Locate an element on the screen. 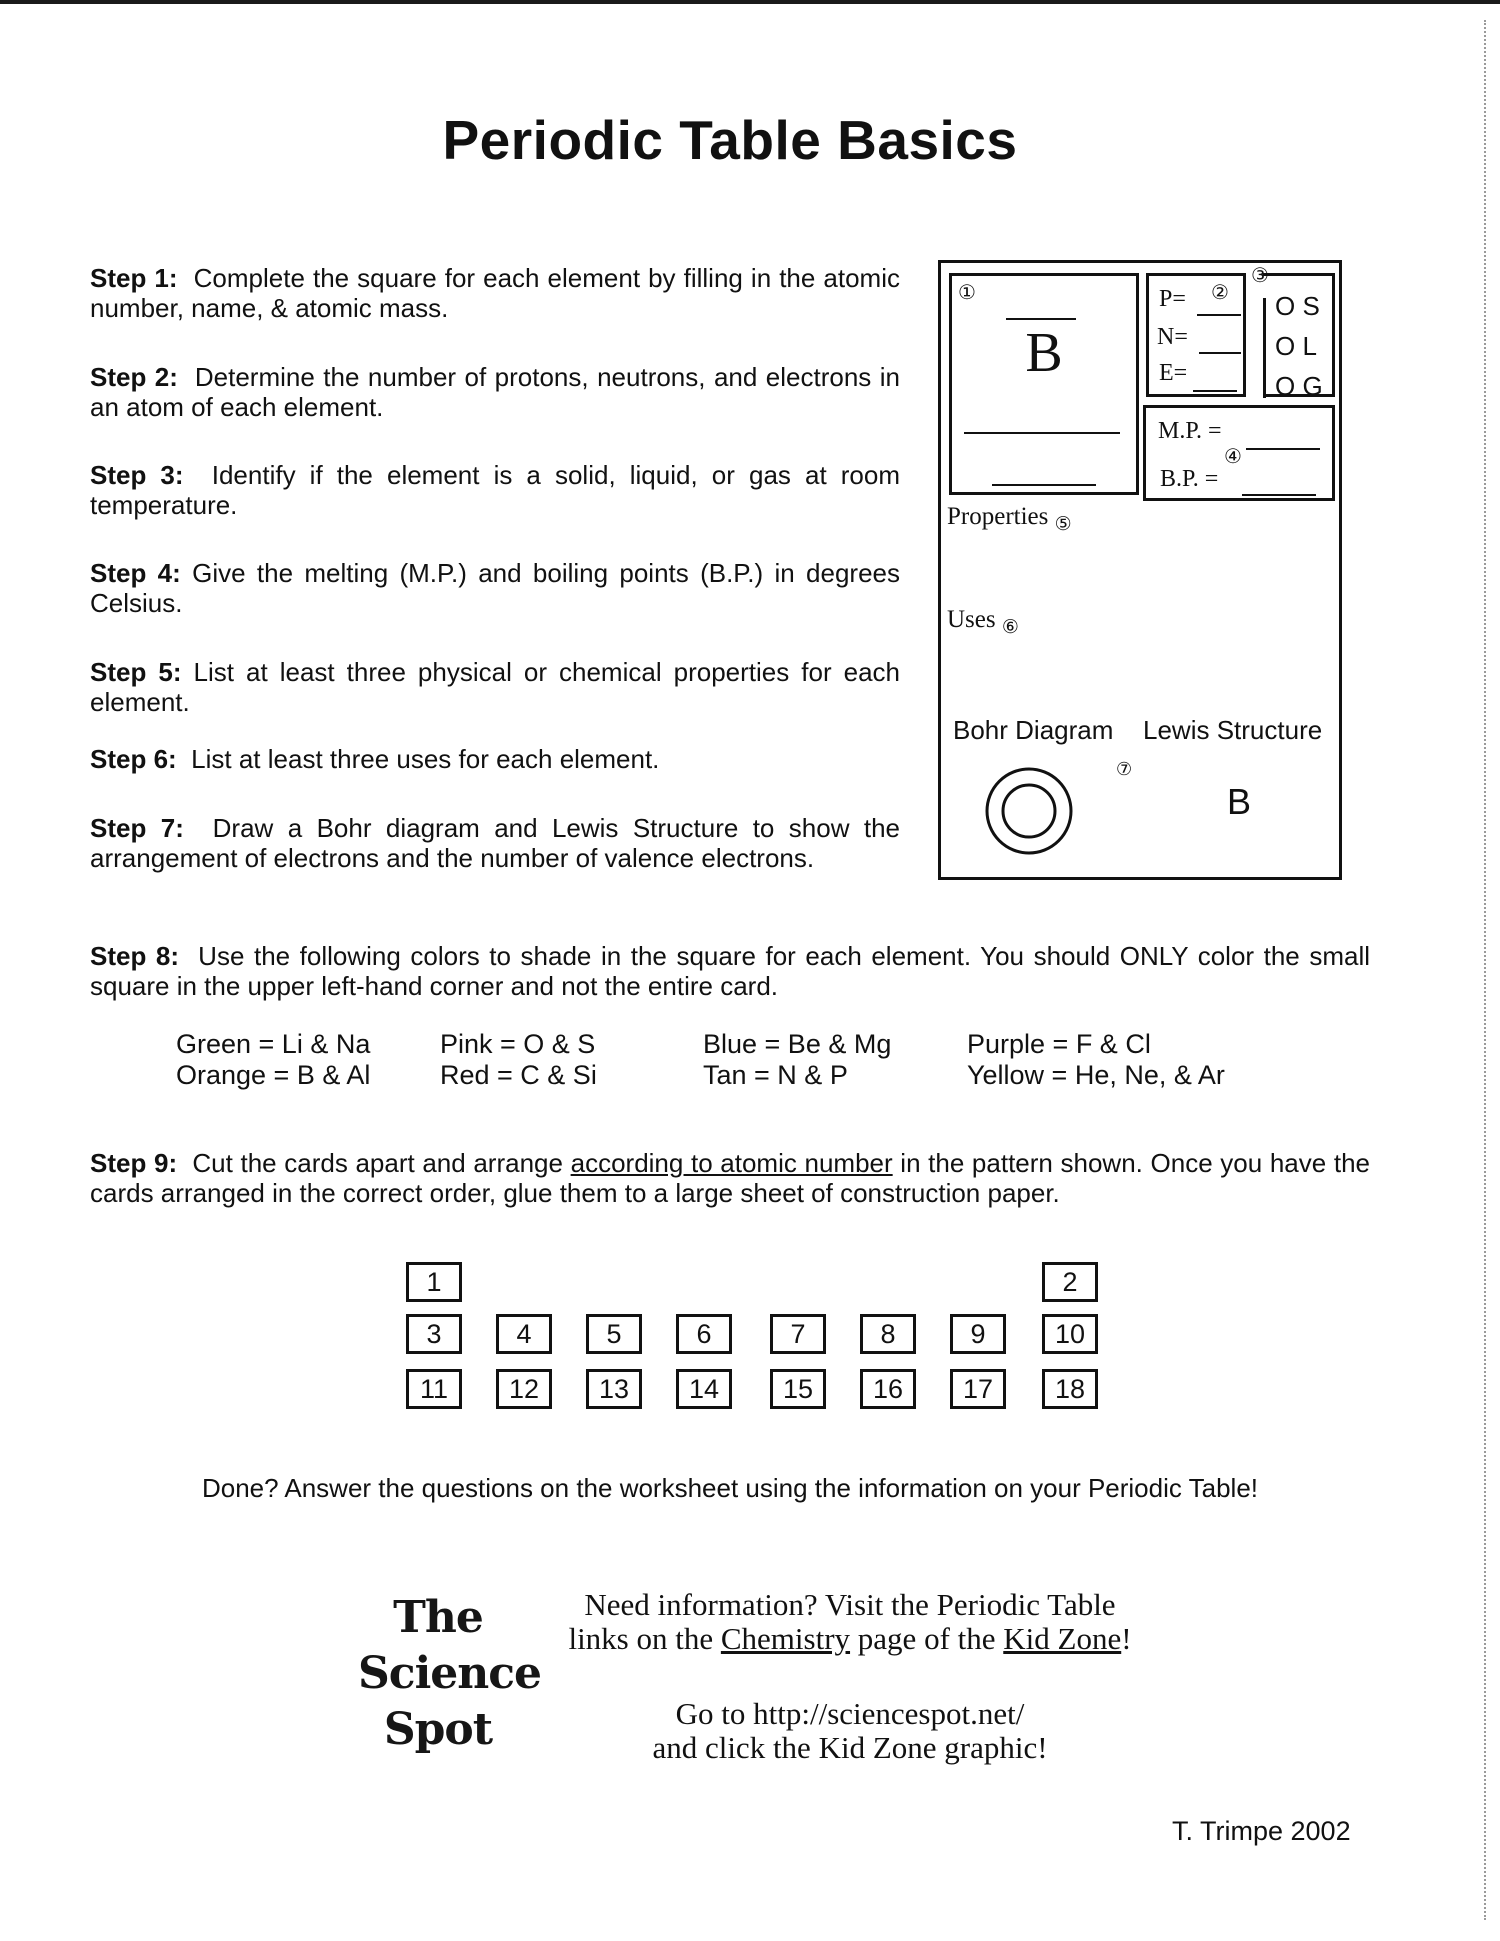 The image size is (1500, 1941). color-legend-col-1: Green = Li & Na Orange = B & Al is located at coordinates (273, 1060).